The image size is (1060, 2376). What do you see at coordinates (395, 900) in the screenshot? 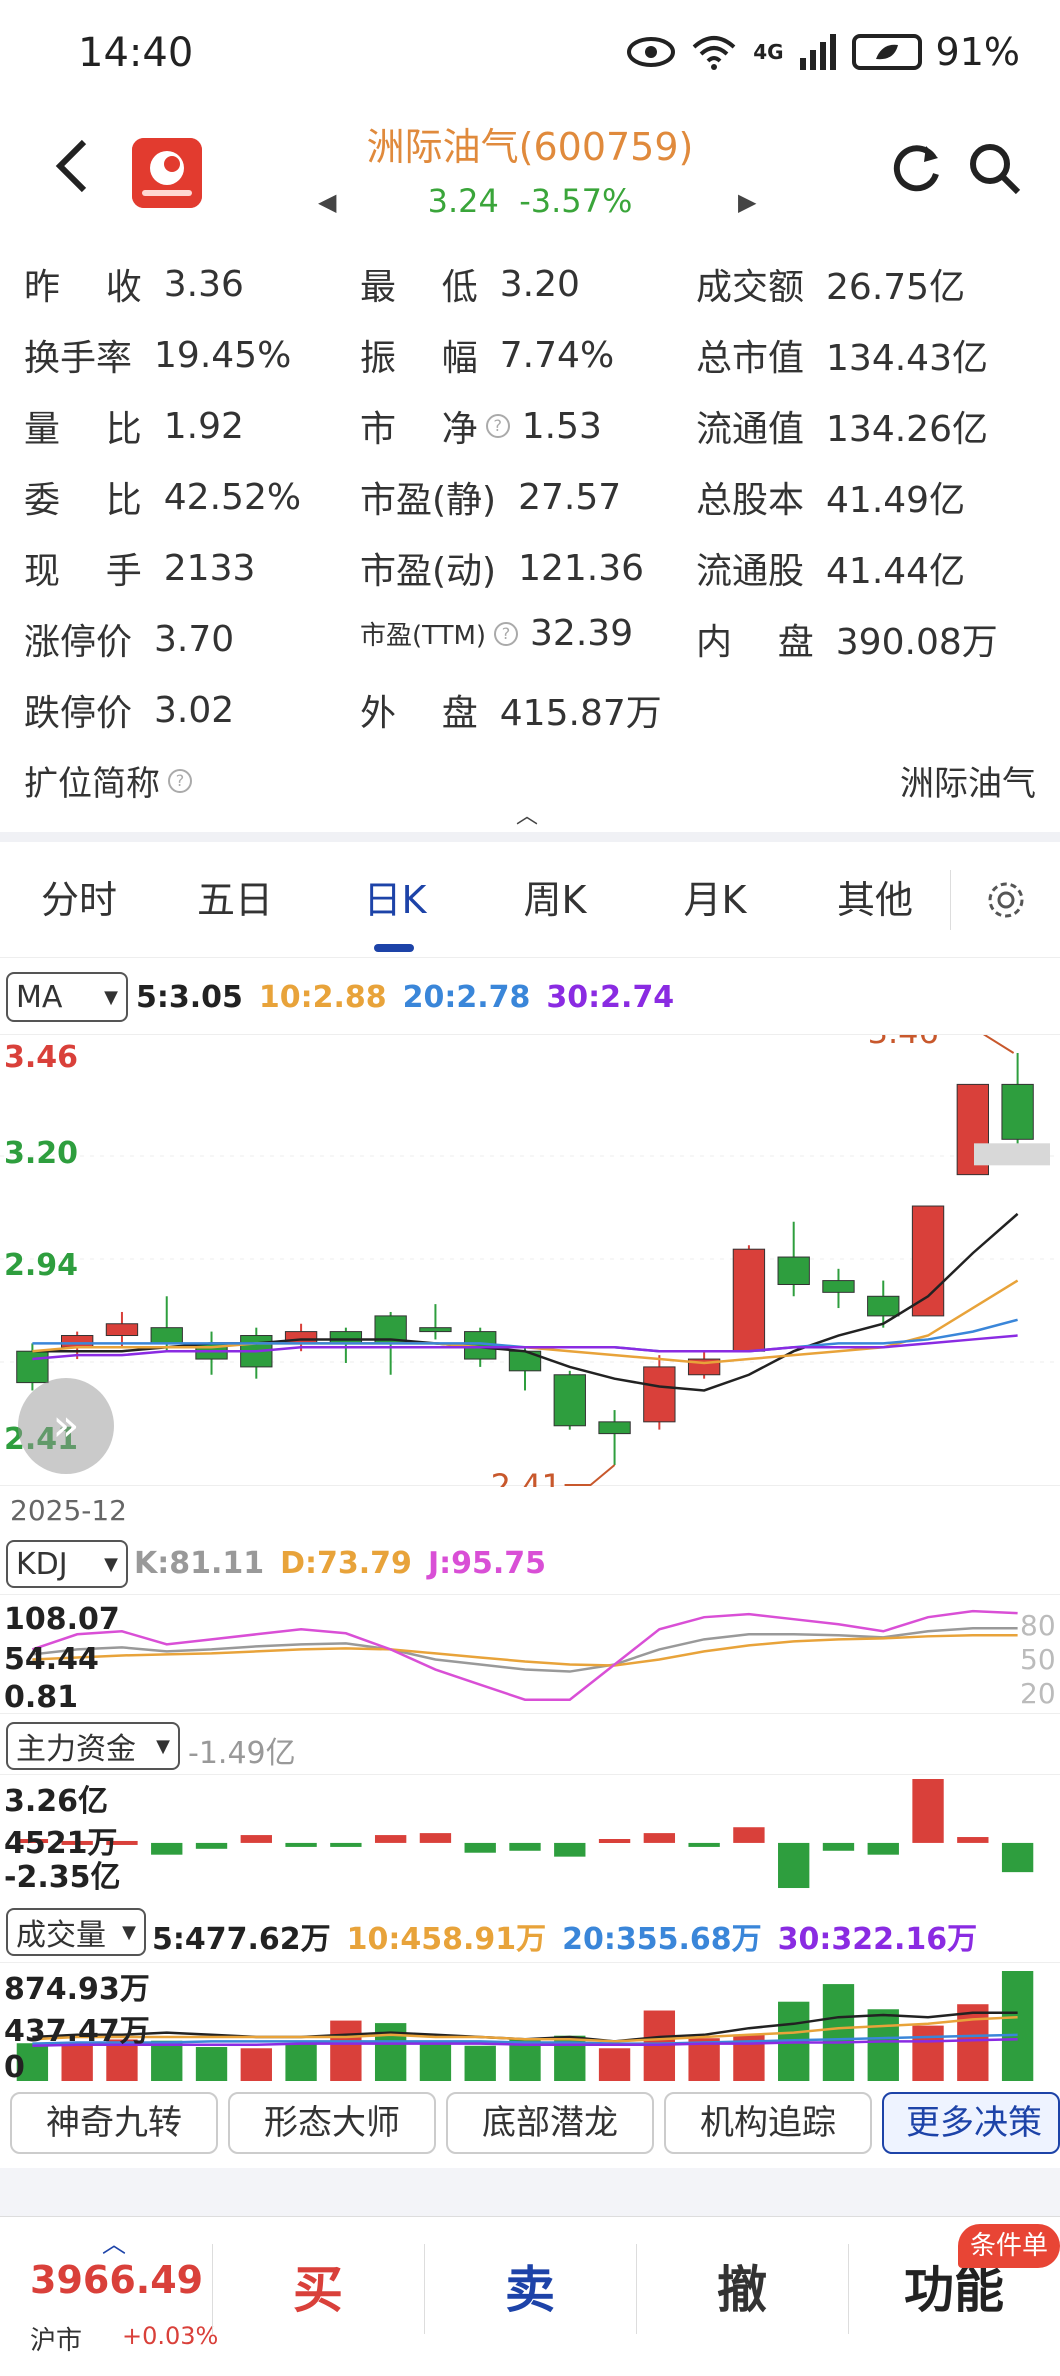
I see `tab-2: 日K` at bounding box center [395, 900].